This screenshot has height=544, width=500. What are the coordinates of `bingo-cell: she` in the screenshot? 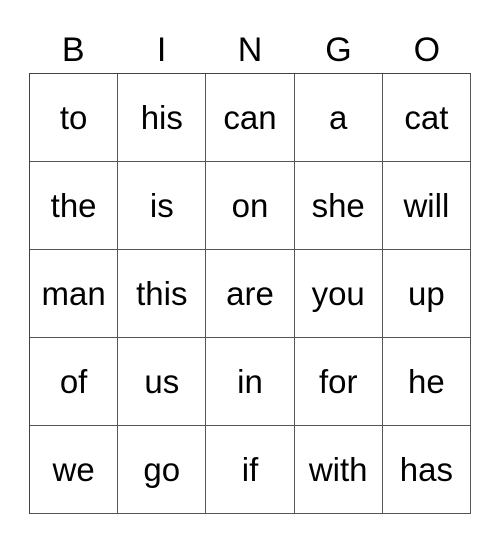 It's located at (338, 206).